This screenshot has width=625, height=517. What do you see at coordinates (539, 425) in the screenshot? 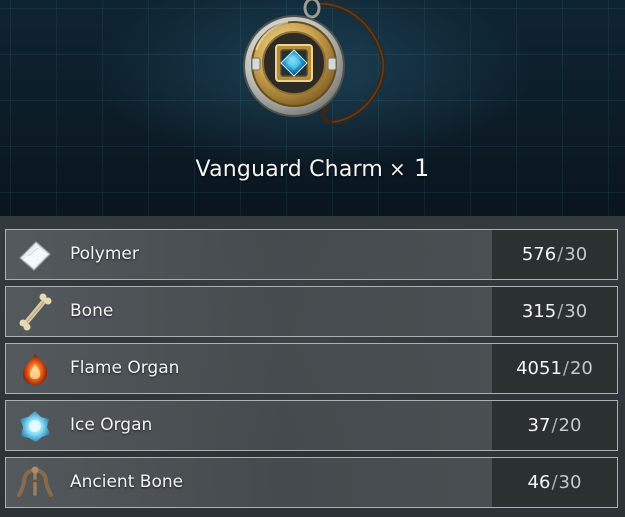
I see `count-owned: 37` at bounding box center [539, 425].